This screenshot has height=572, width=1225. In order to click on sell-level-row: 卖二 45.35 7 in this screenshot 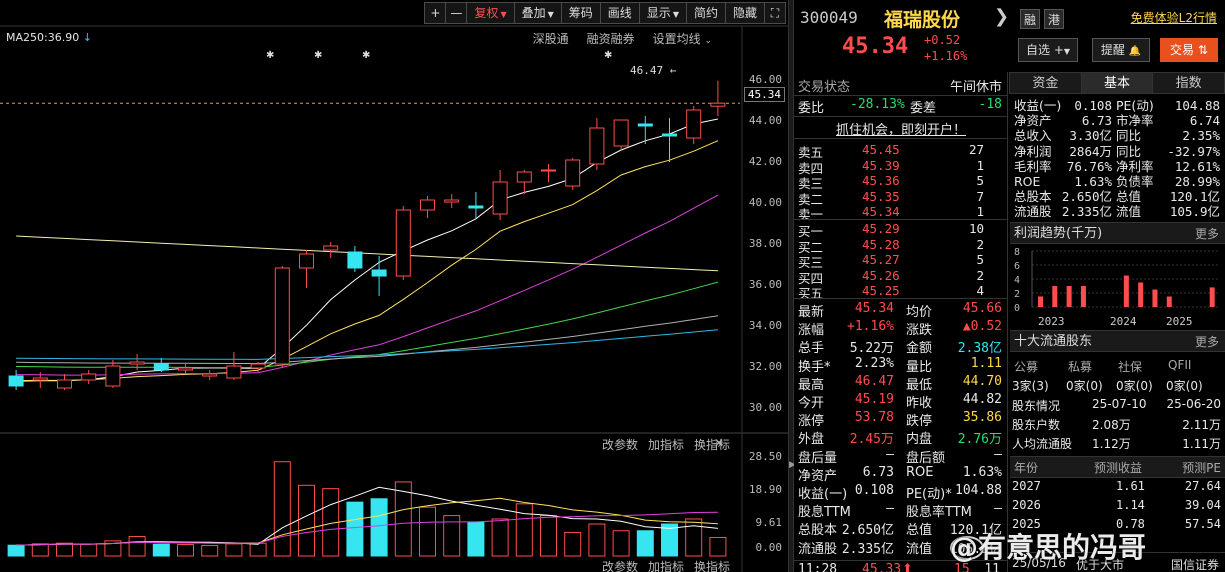, I will do `click(901, 198)`.